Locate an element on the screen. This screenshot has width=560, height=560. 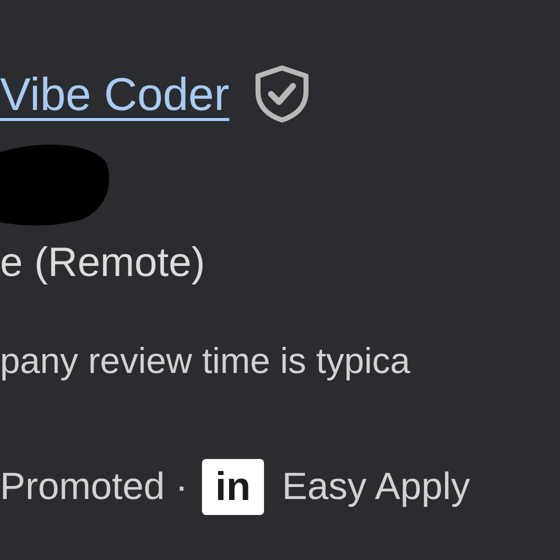
promoted-label: Promoted · is located at coordinates (94, 487).